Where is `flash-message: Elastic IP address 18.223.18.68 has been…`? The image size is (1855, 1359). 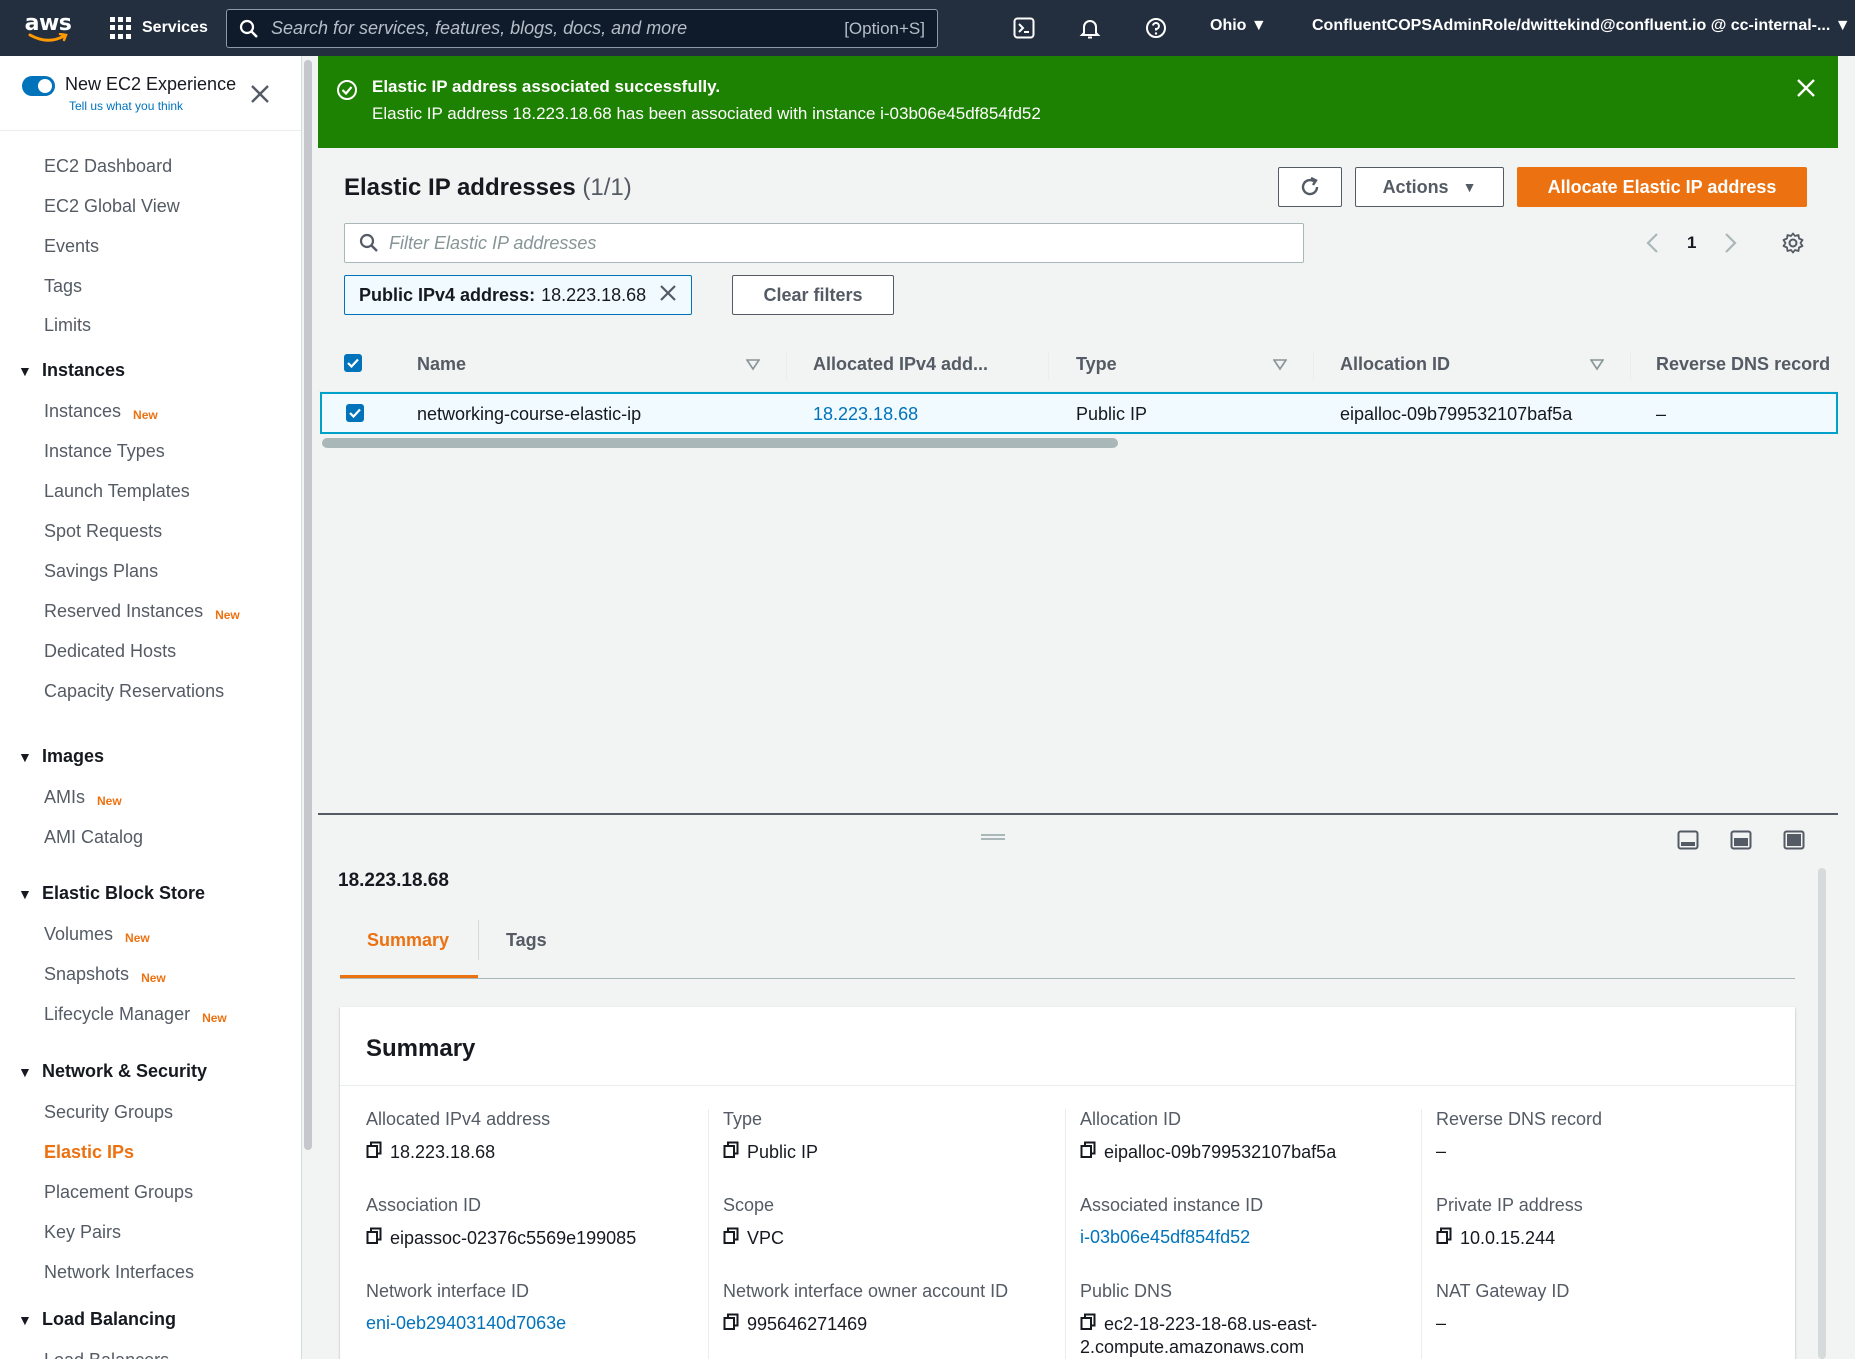 flash-message: Elastic IP address 18.223.18.68 has been… is located at coordinates (706, 113).